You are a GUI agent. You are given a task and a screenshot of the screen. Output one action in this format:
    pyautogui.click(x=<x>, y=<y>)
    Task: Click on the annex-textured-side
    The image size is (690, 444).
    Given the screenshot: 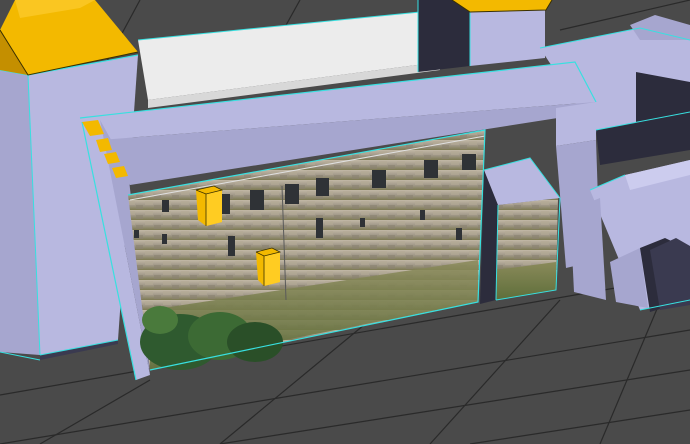 What is the action you would take?
    pyautogui.click(x=520, y=230)
    